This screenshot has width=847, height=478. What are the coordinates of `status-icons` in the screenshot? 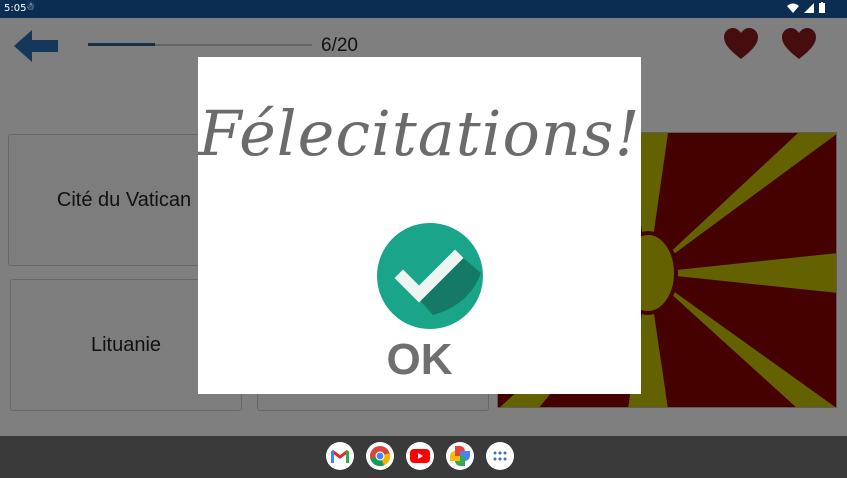 It's located at (806, 7).